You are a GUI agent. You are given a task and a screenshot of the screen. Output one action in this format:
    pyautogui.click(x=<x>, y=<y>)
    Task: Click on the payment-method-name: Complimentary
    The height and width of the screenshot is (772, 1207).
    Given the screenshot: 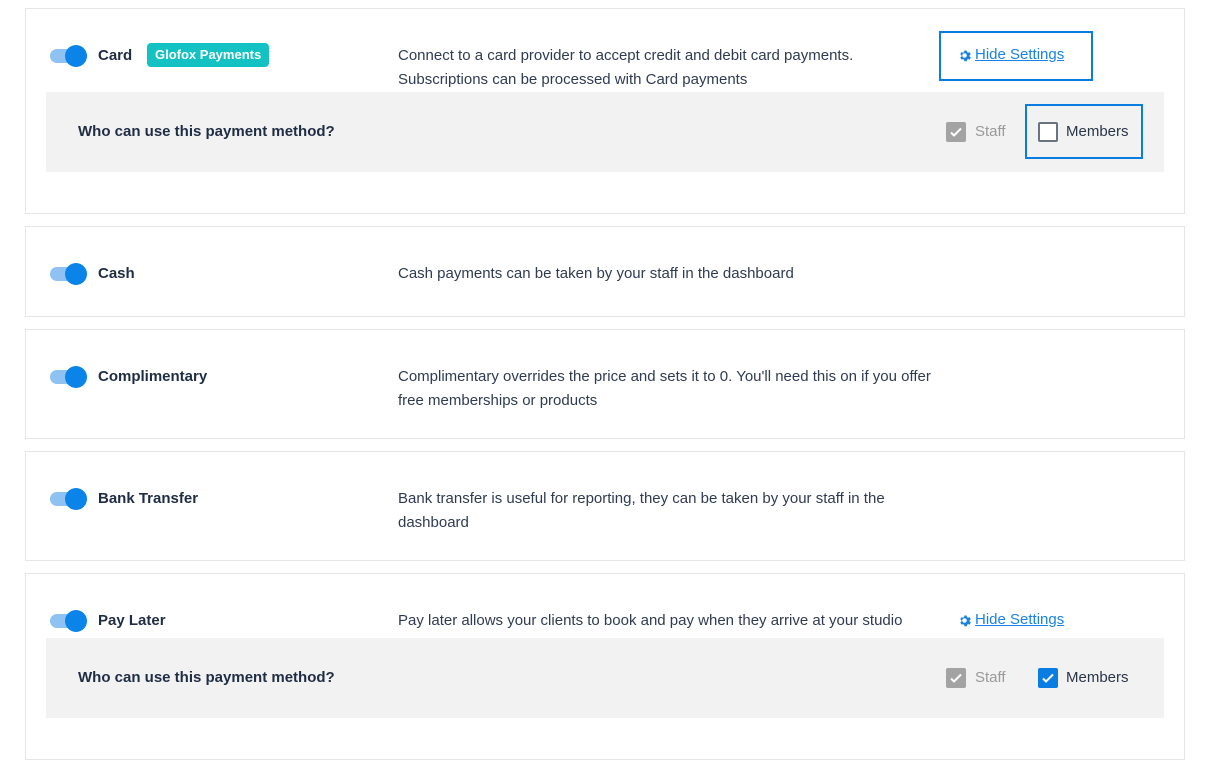 What is the action you would take?
    pyautogui.click(x=153, y=376)
    